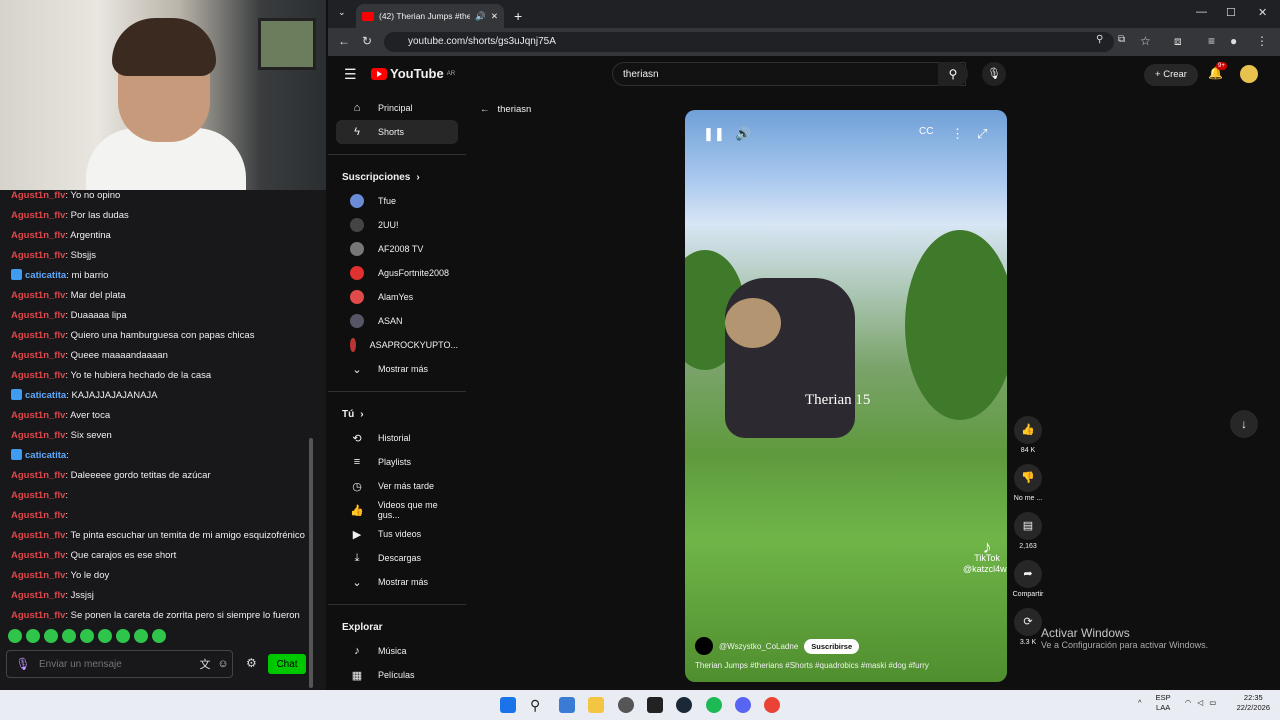 The width and height of the screenshot is (1280, 720). I want to click on sidebar-item: ϟ Shorts, so click(397, 132).